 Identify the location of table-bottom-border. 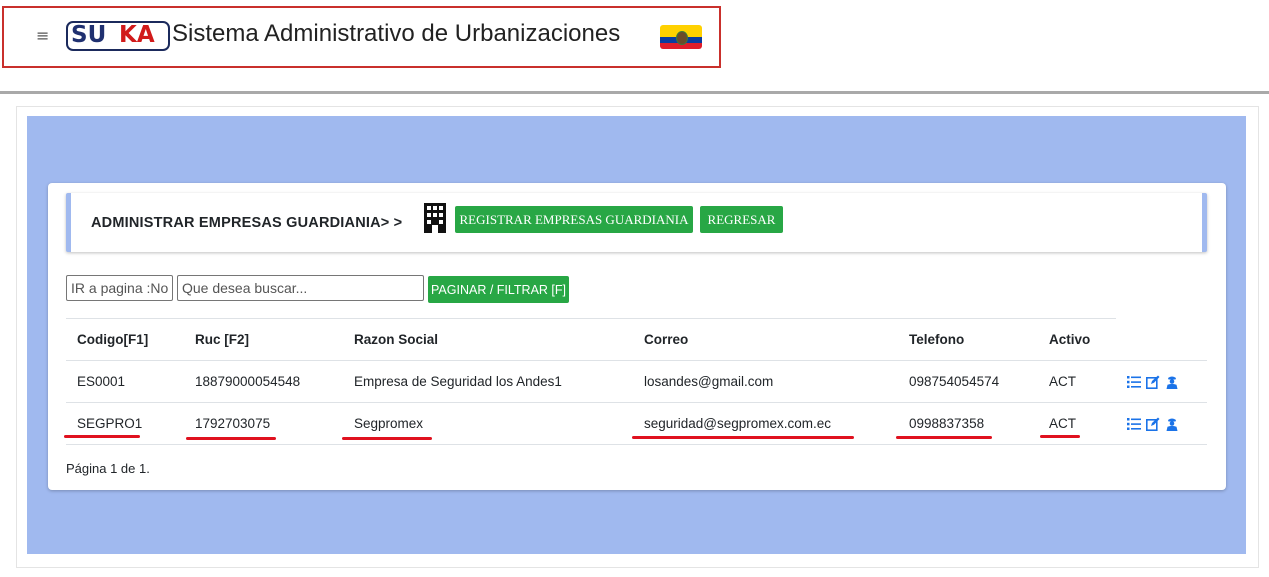
(636, 444).